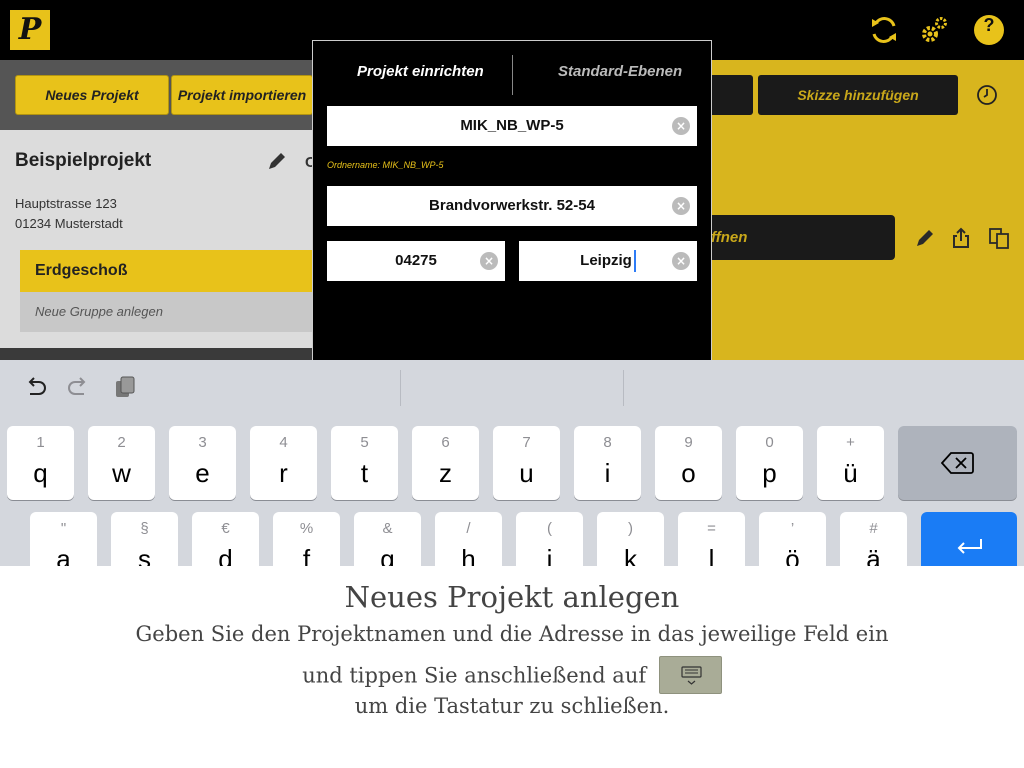  Describe the element at coordinates (202, 442) in the screenshot. I see `key-alt-label: 3` at that location.